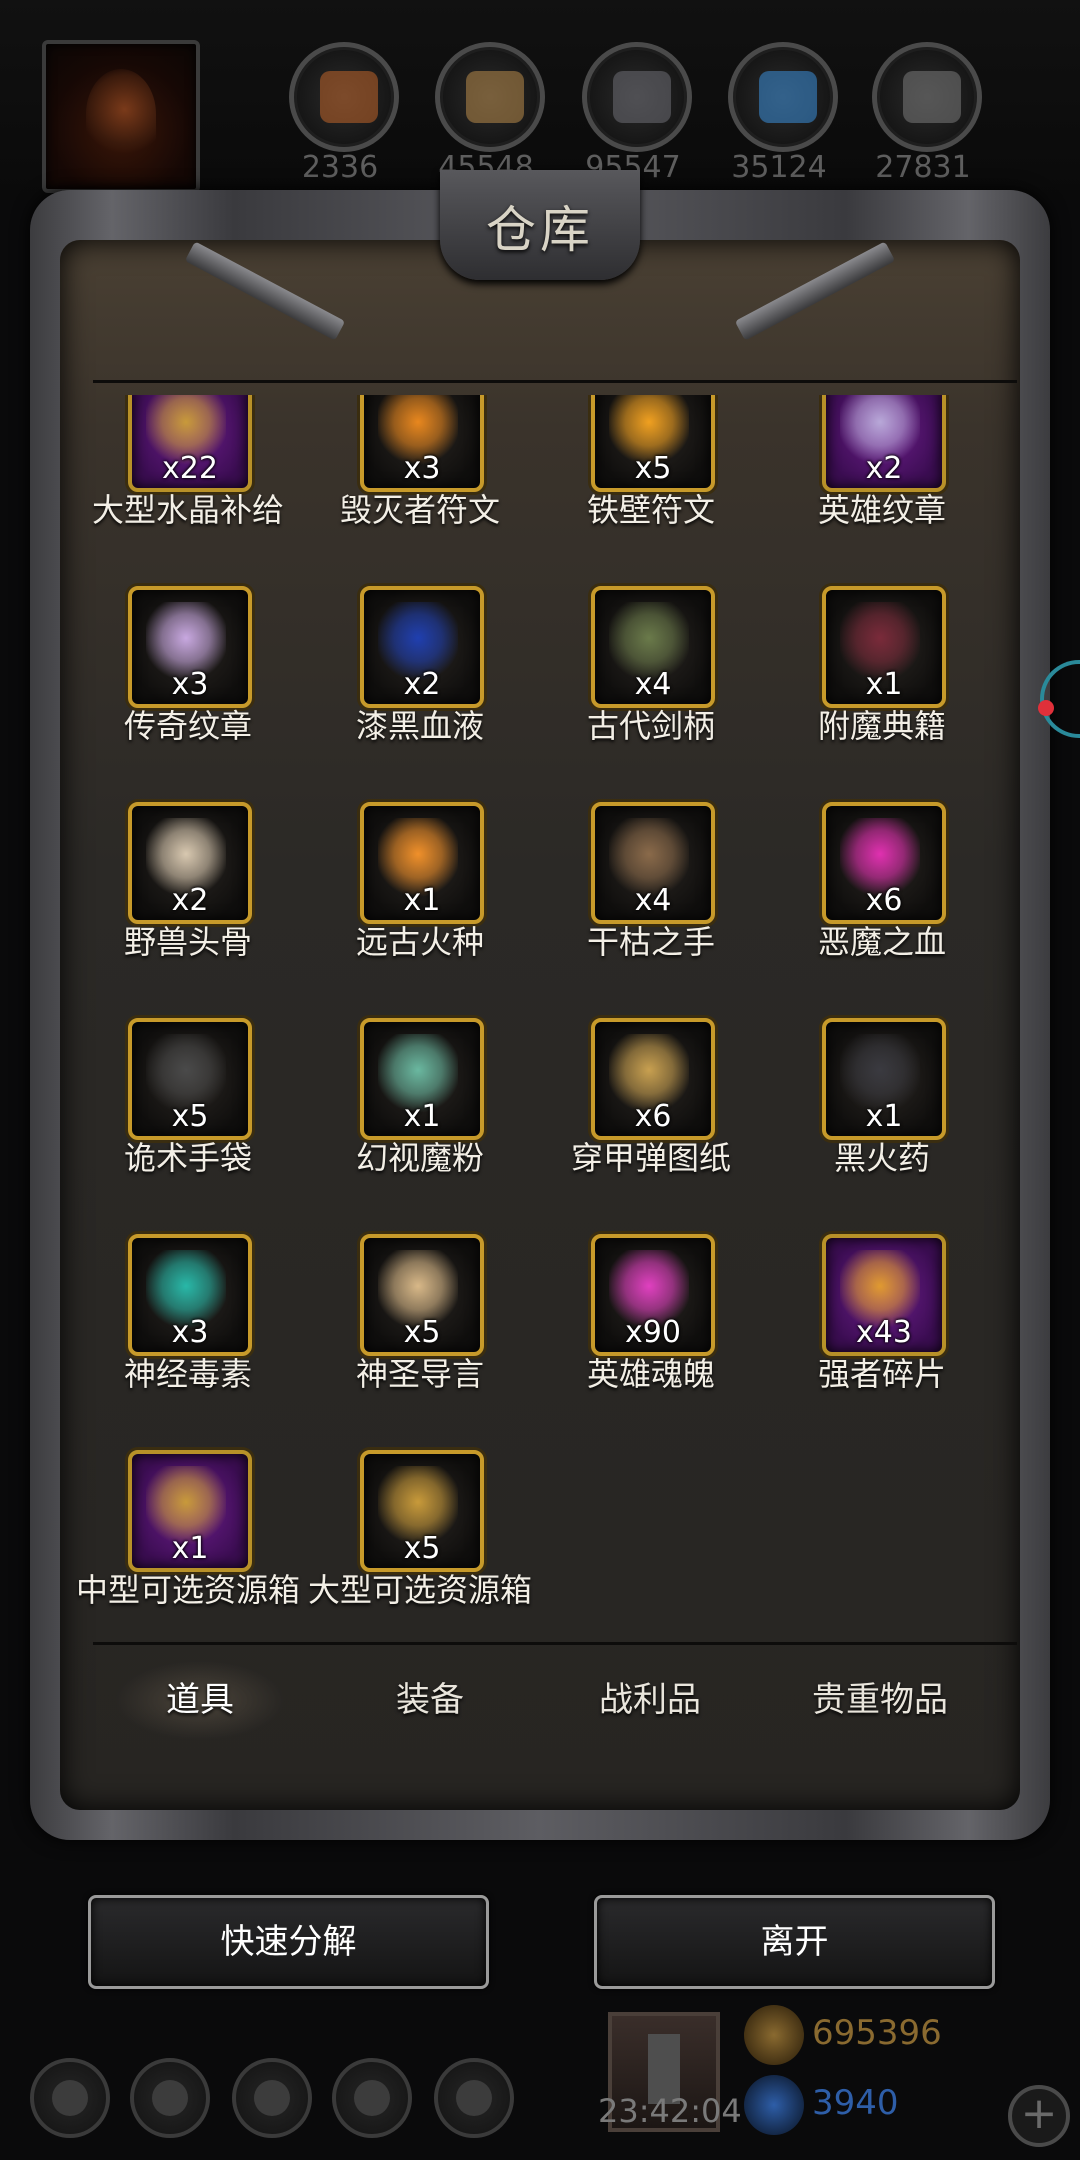 This screenshot has height=2160, width=1080. I want to click on inventory-item: x3 神经毒素, so click(175, 1334).